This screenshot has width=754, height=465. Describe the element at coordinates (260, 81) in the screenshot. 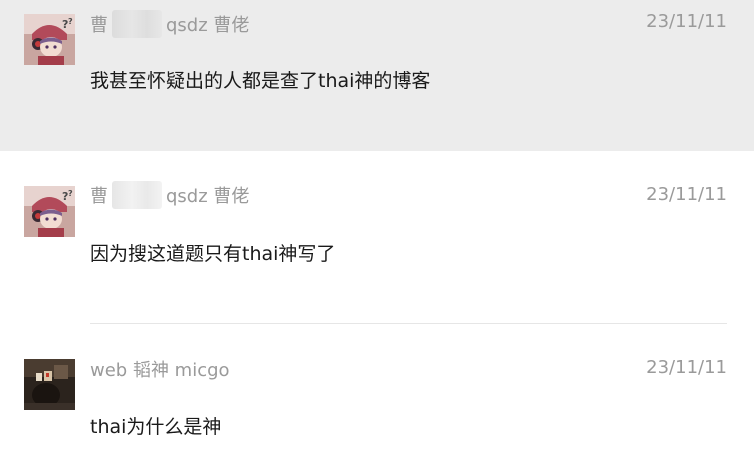

I see `message-text: 我甚至怀疑出的人都是查了thai神的博客` at that location.